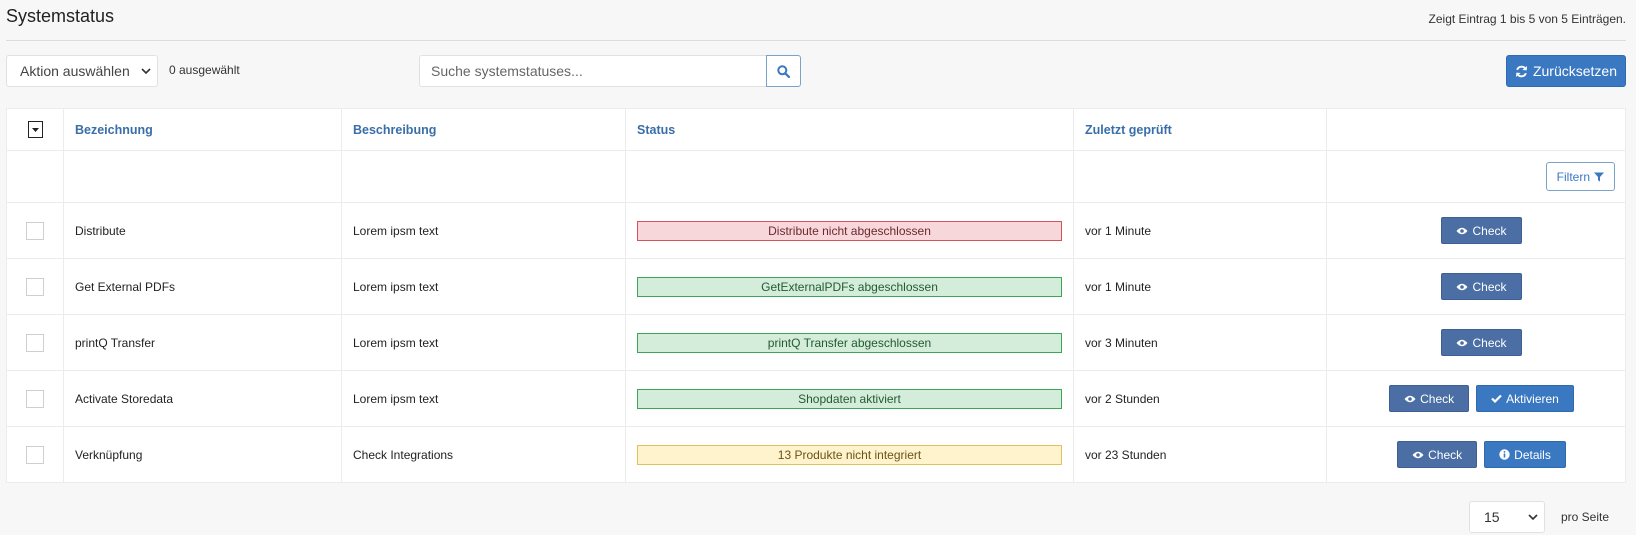  What do you see at coordinates (1200, 129) in the screenshot?
I see `column-header-zuletzt-geprueft: Zuletzt geprüft` at bounding box center [1200, 129].